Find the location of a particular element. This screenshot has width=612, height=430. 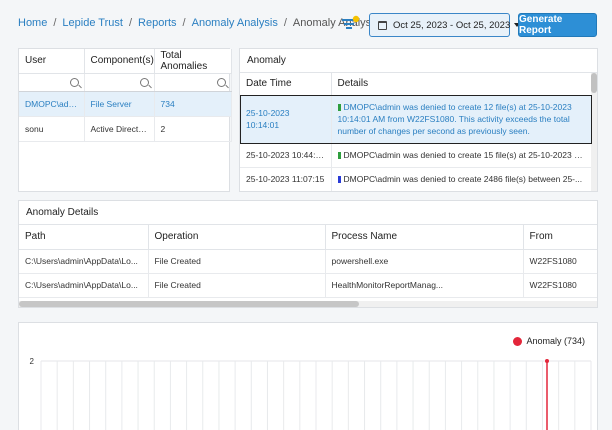

chart-legend: Anomaly (734) is located at coordinates (549, 341).